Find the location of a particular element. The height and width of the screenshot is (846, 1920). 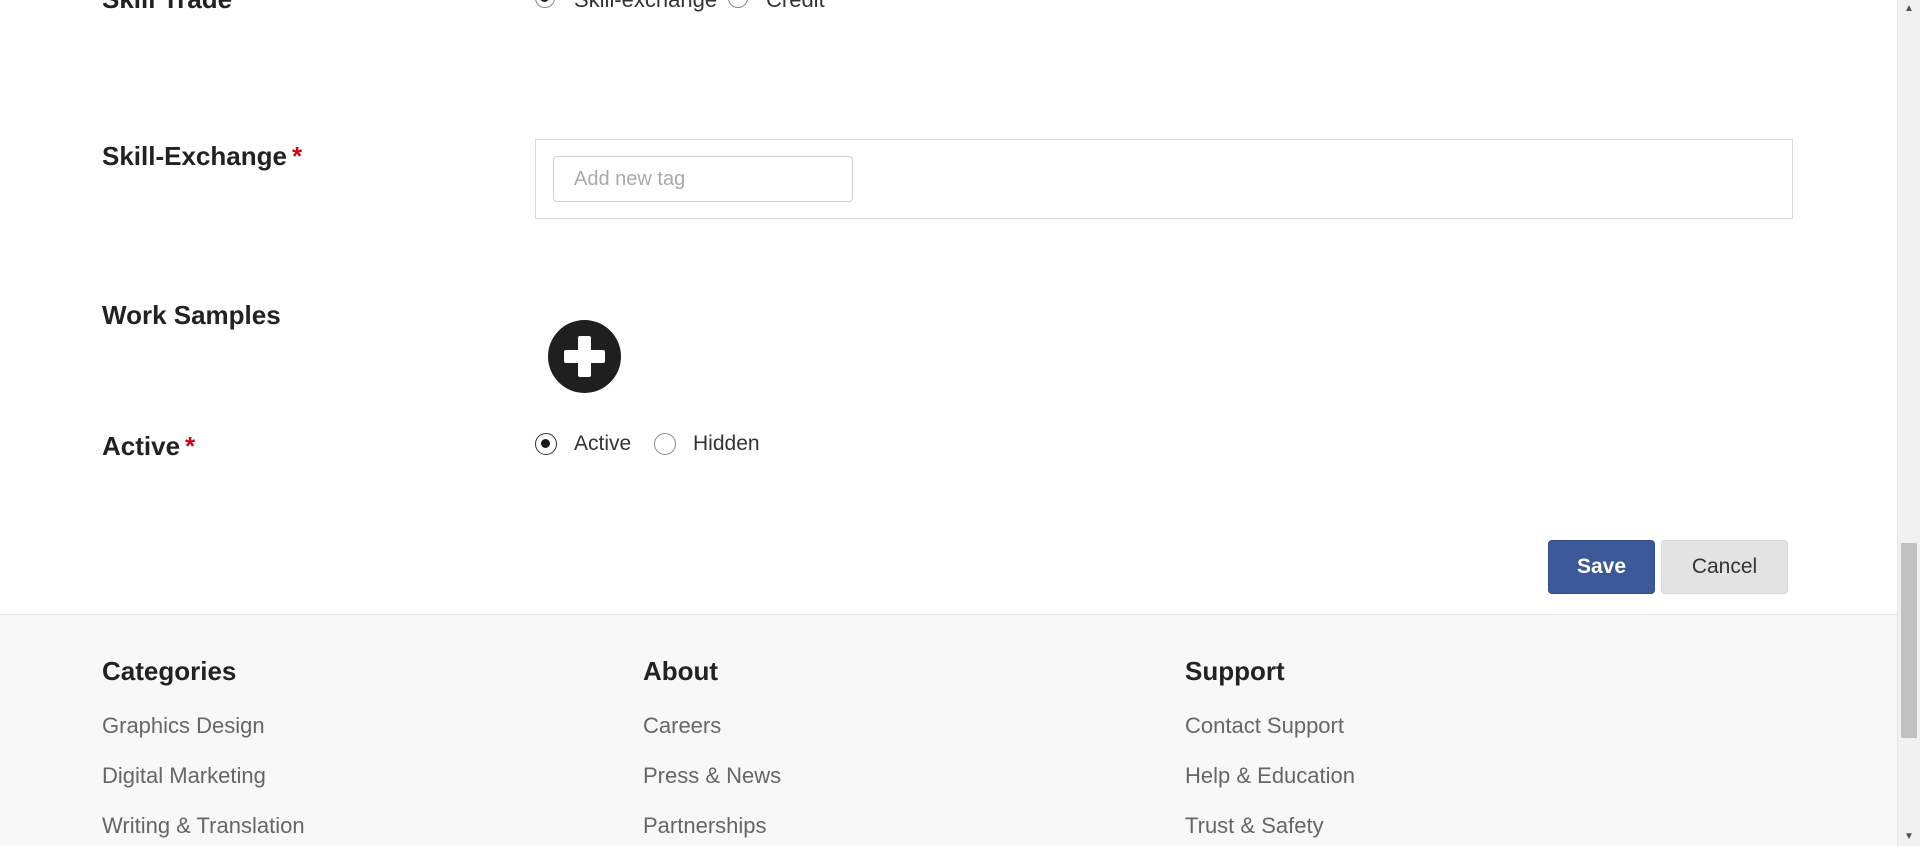

footer-link: Graphics Design is located at coordinates (203, 736).